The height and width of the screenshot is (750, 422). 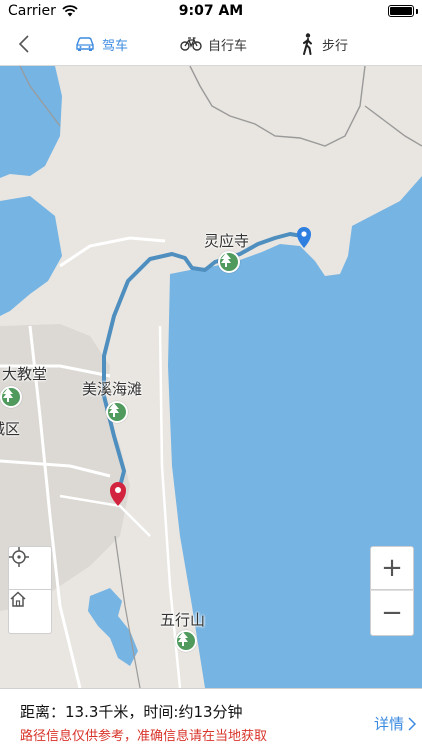 What do you see at coordinates (131, 712) in the screenshot?
I see `route-summary: 距离：13.3千米，时间:约13分钟` at bounding box center [131, 712].